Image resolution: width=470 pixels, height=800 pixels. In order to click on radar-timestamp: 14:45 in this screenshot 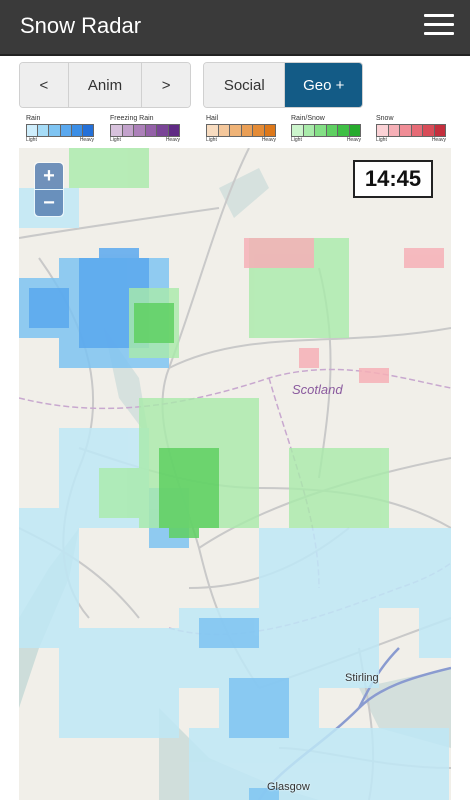, I will do `click(393, 179)`.